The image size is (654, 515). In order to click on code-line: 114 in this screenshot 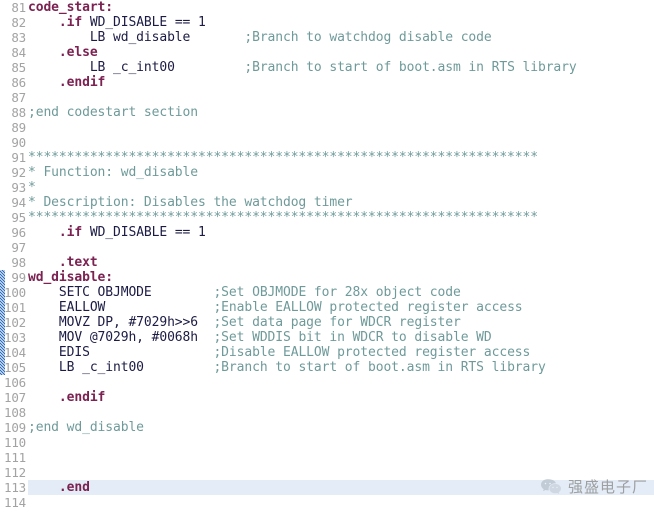, I will do `click(327, 502)`.